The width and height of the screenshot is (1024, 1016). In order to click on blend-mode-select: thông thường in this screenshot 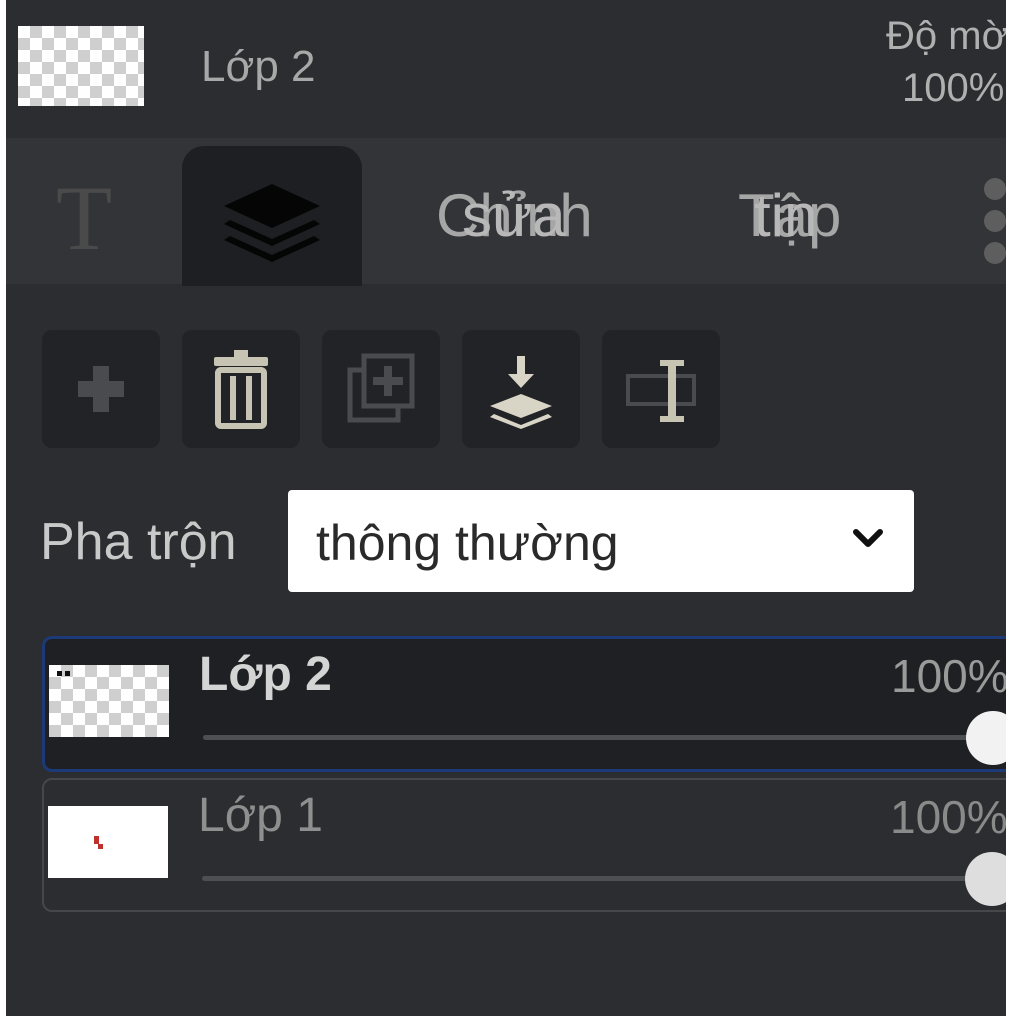, I will do `click(601, 541)`.